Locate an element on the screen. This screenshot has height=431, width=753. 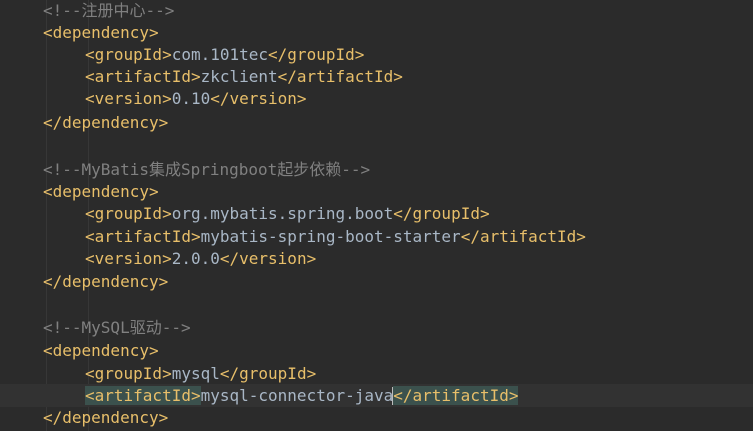
code-line: <!--MySQL驱动--> is located at coordinates (376, 327).